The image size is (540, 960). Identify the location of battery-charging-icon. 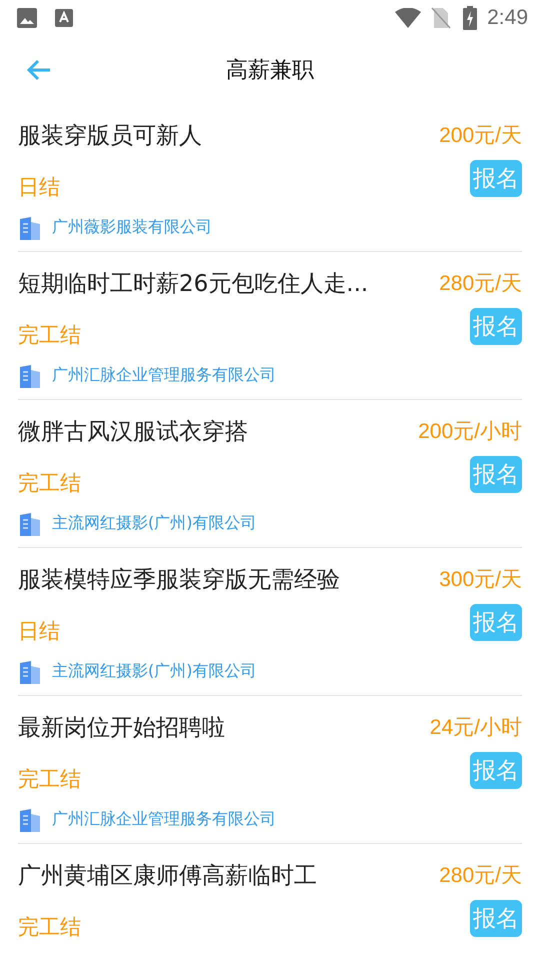
(470, 18).